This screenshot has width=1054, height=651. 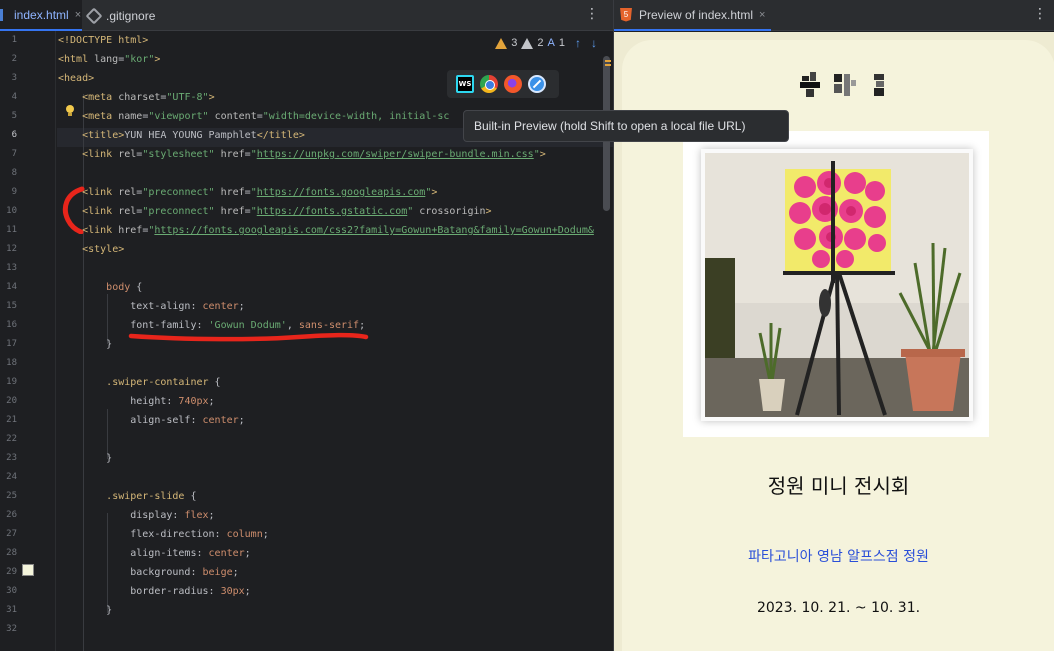 I want to click on line-number: 28, so click(x=11, y=553).